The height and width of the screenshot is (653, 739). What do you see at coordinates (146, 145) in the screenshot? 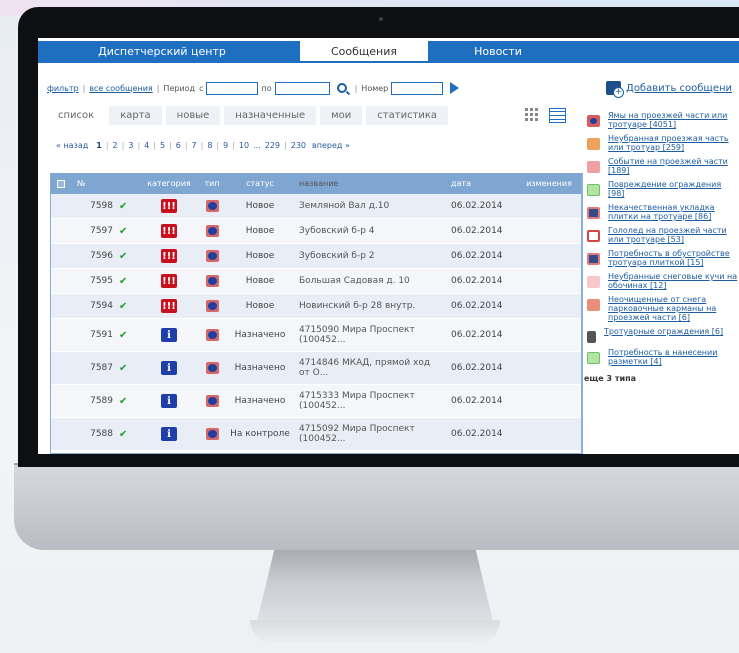
I see `pager-page: 4` at bounding box center [146, 145].